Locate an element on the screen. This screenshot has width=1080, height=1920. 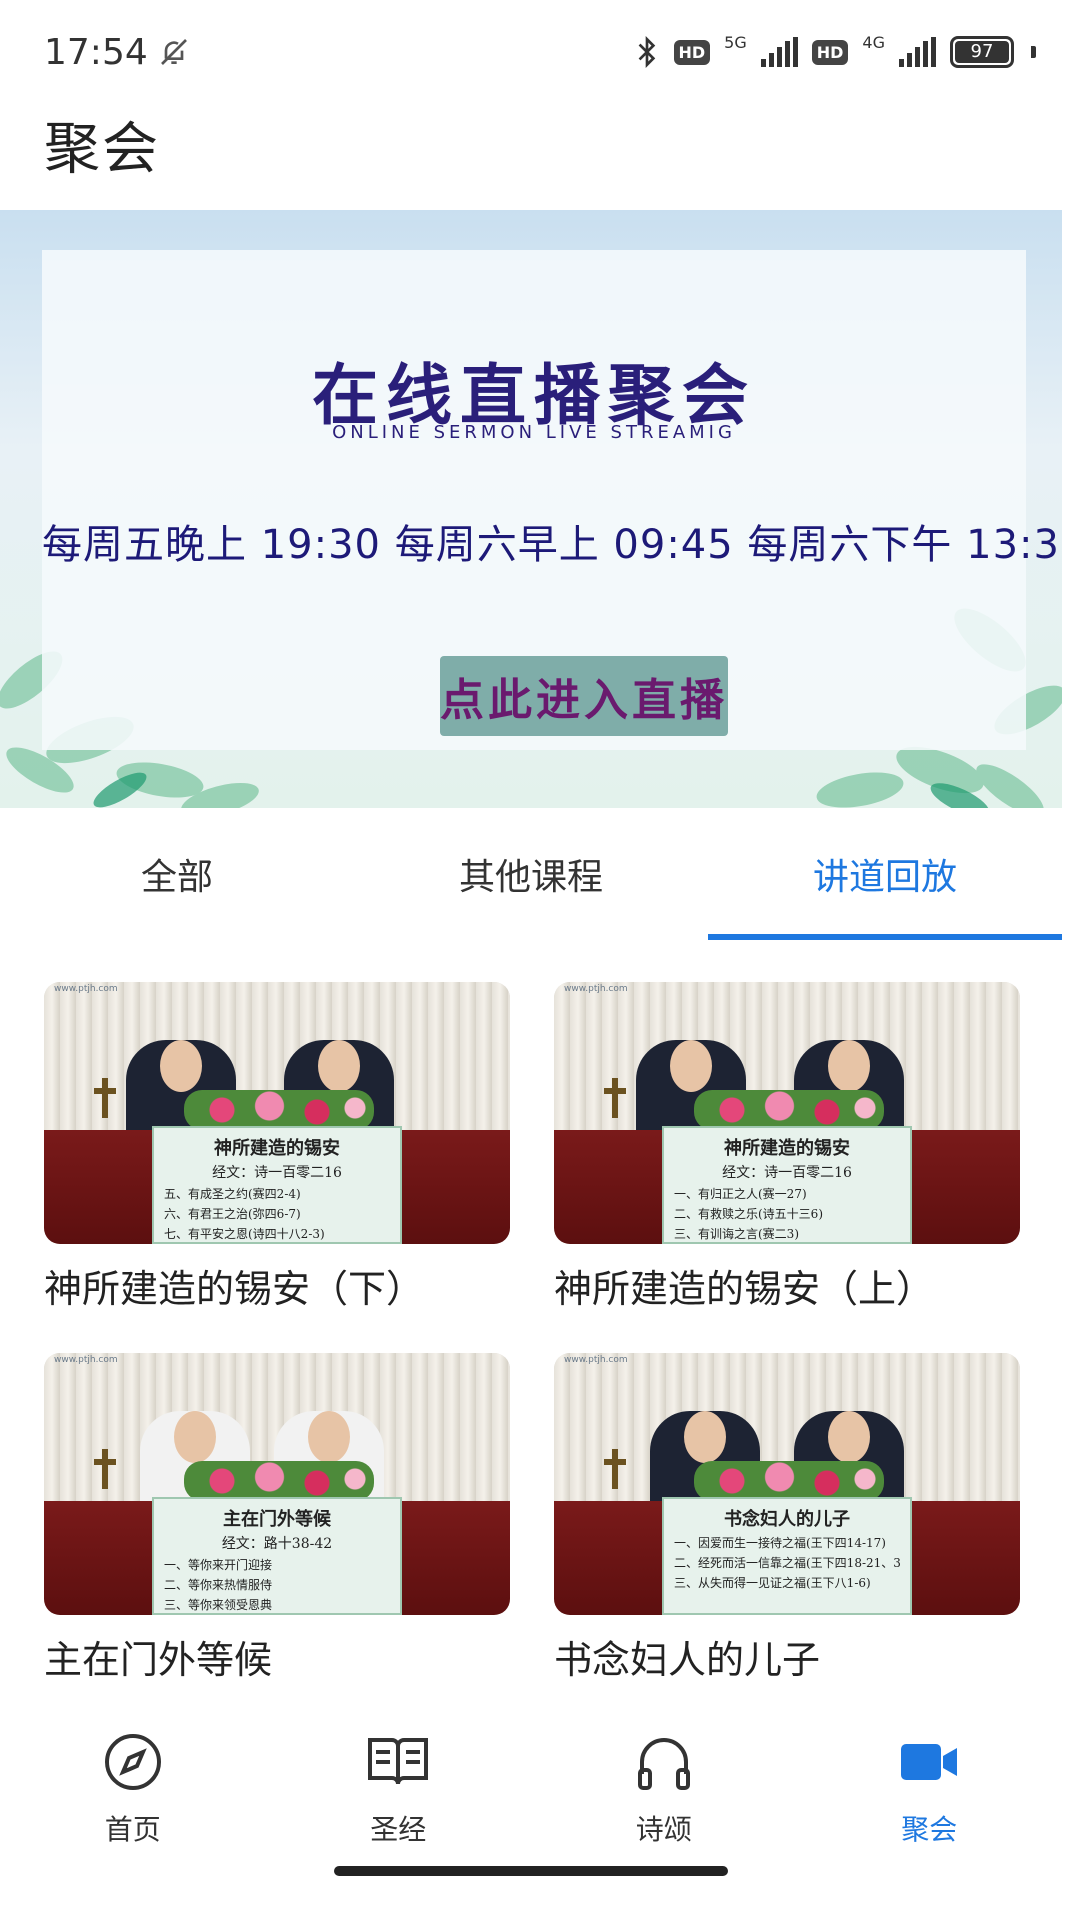
battery-icon: 97 is located at coordinates (982, 52).